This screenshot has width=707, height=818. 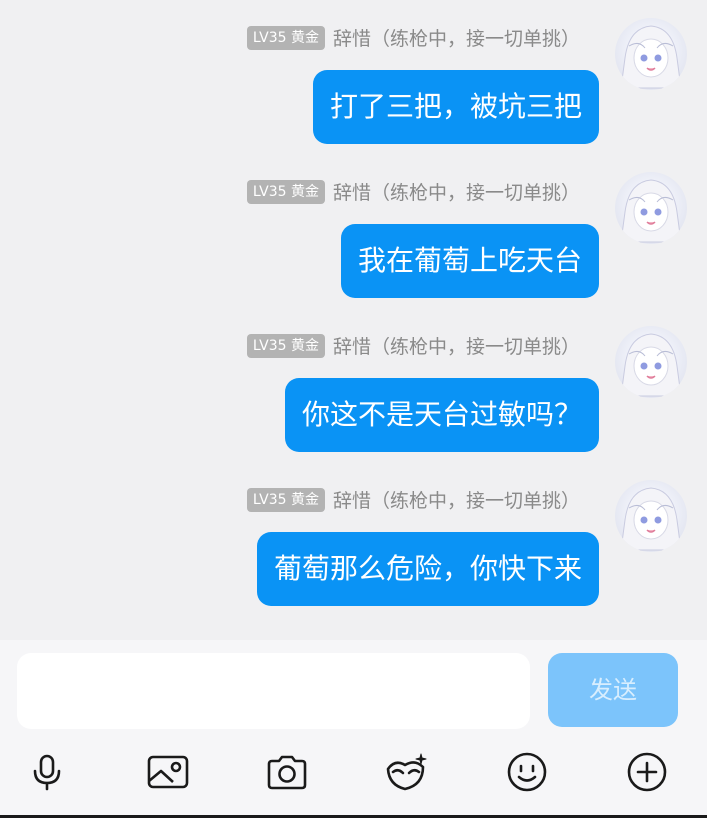 I want to click on mask-sticker-icon, so click(x=406, y=772).